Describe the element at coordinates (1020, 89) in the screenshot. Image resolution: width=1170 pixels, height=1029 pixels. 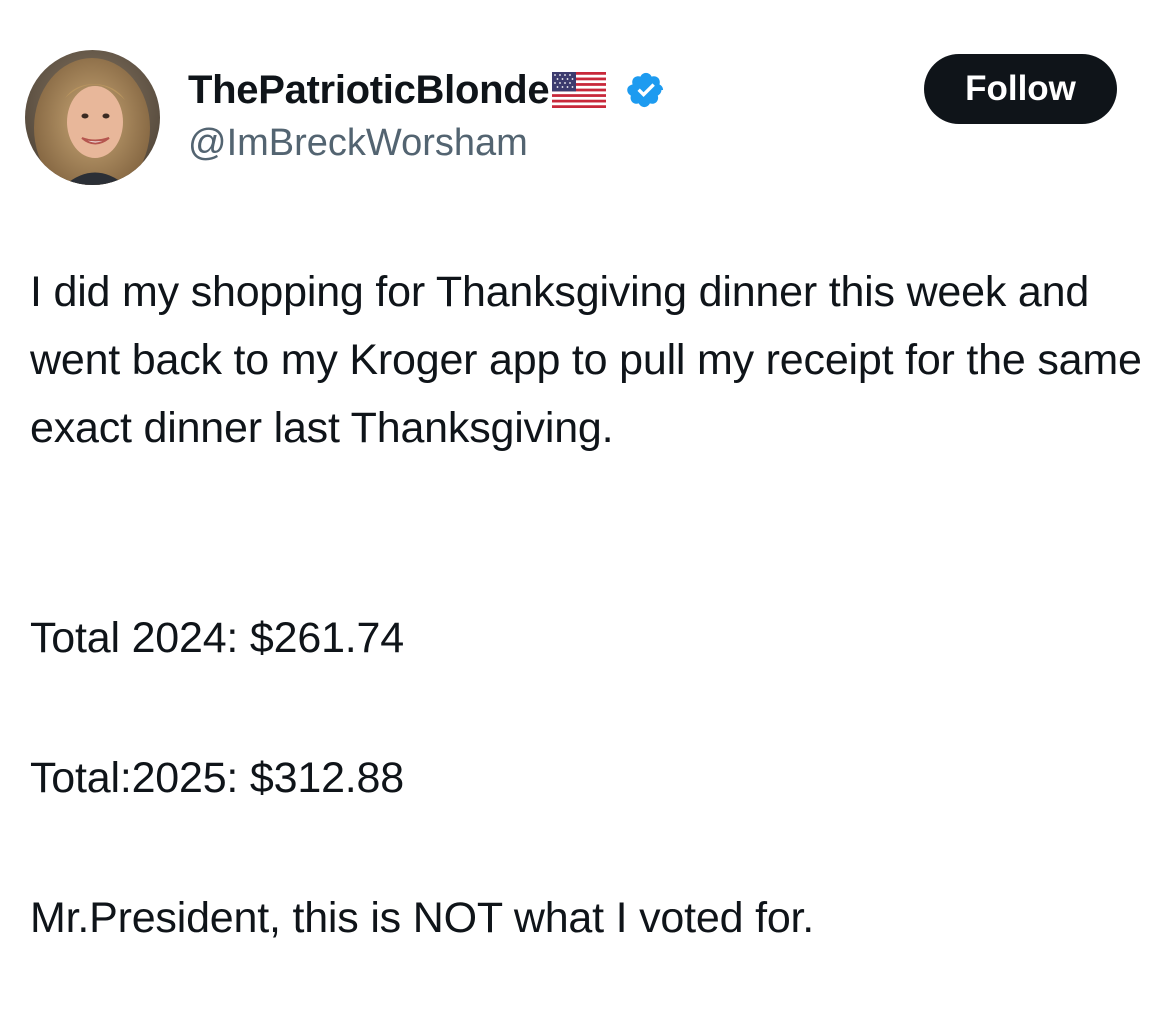
I see `follow-button: Follow` at that location.